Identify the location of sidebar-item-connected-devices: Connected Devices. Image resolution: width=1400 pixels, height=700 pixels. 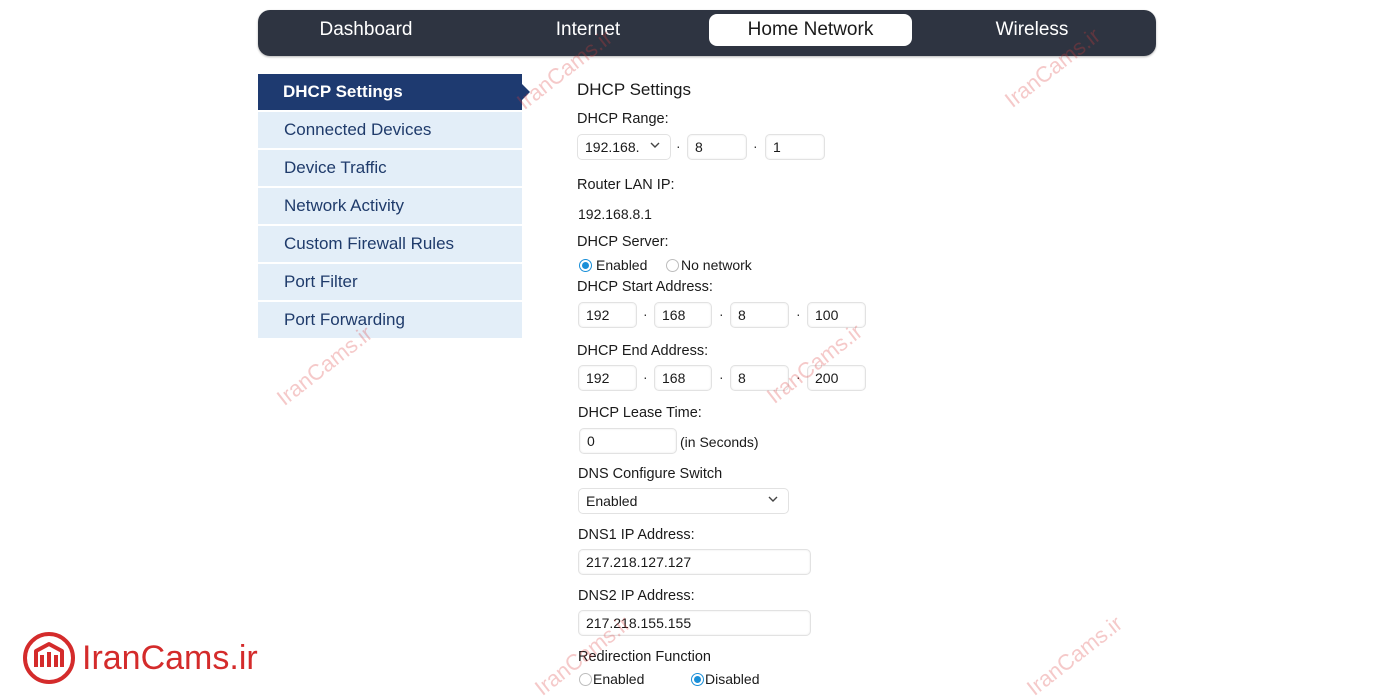
(390, 130).